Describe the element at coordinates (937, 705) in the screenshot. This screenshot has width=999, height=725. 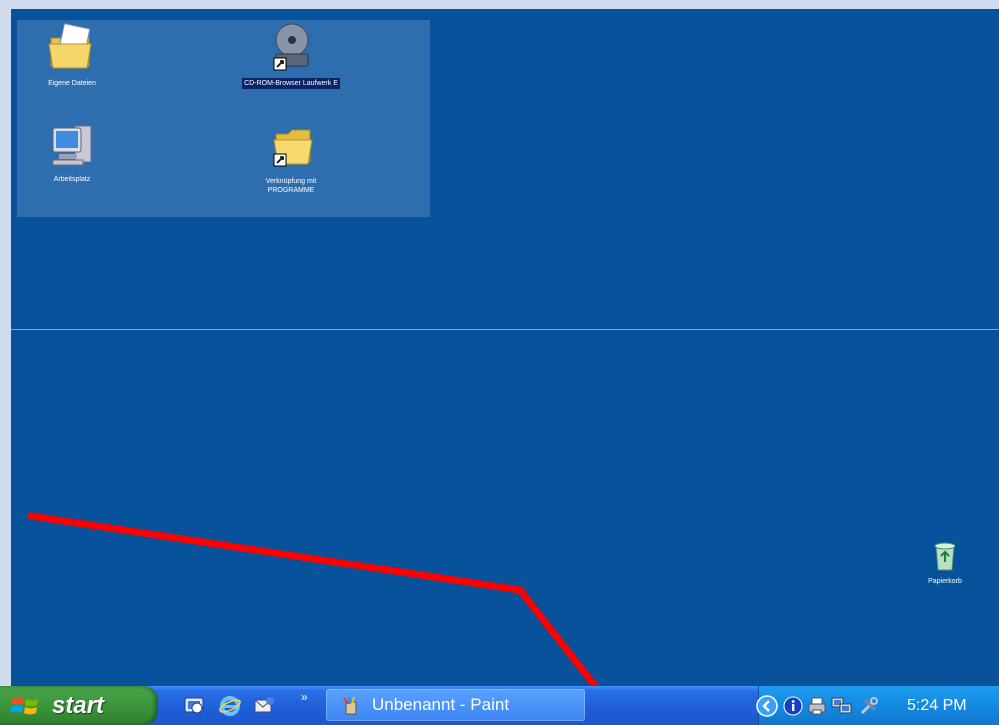
I see `taskbar-clock: 5:24 PM` at that location.